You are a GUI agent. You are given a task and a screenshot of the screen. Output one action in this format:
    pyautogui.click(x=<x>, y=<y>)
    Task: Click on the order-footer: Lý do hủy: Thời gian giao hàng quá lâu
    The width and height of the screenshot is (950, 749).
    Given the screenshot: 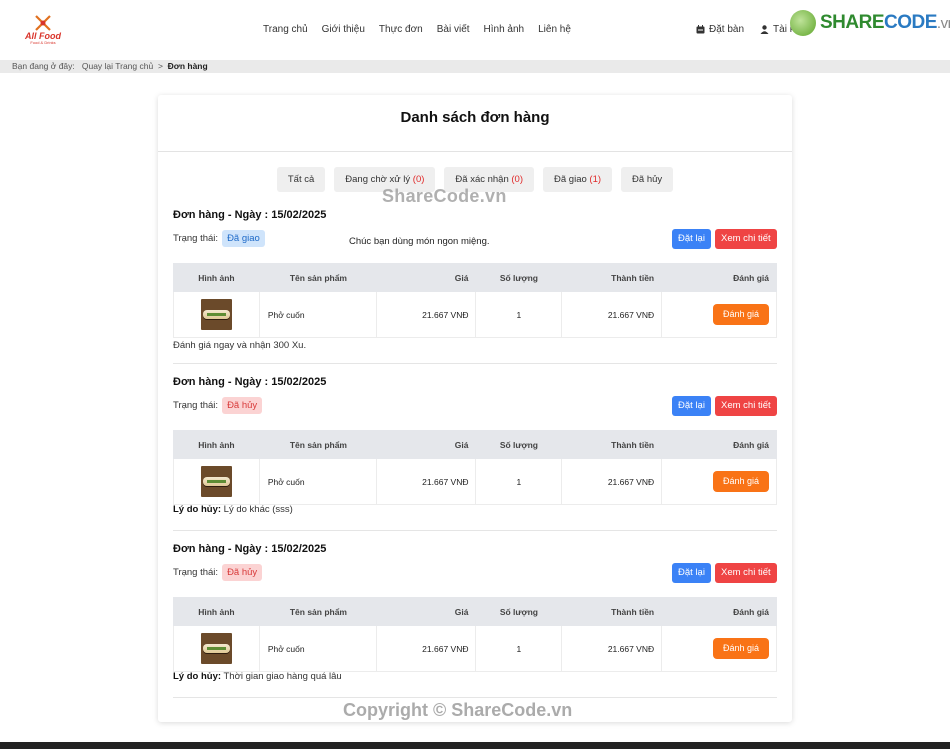 What is the action you would take?
    pyautogui.click(x=257, y=676)
    